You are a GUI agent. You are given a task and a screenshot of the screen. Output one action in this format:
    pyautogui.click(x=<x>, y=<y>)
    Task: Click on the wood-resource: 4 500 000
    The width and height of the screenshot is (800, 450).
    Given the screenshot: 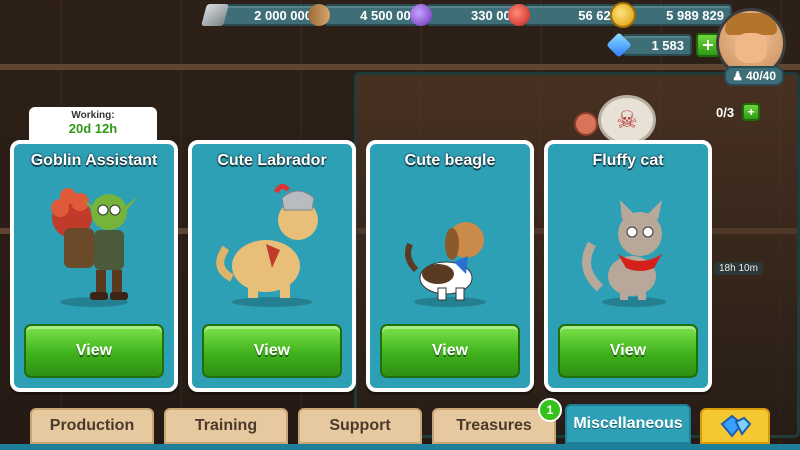 What is the action you would take?
    pyautogui.click(x=367, y=15)
    